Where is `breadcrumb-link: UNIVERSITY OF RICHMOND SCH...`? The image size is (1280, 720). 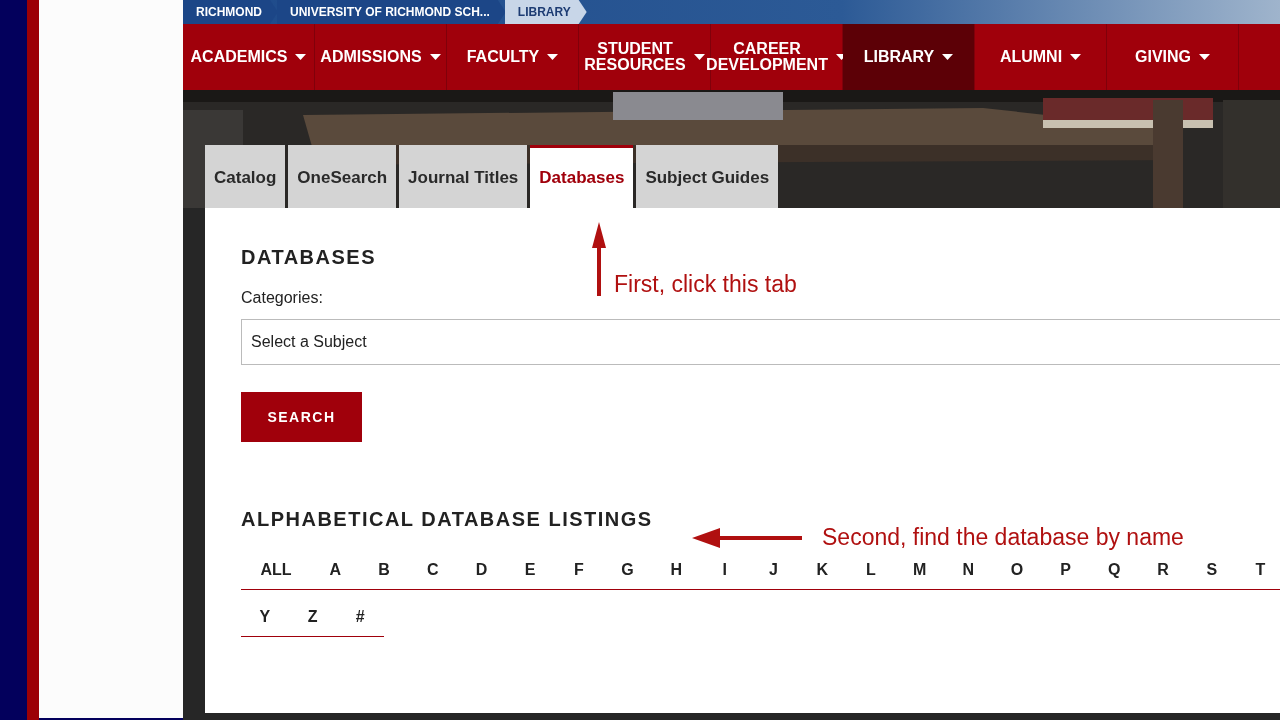
breadcrumb-link: UNIVERSITY OF RICHMOND SCH... is located at coordinates (391, 12).